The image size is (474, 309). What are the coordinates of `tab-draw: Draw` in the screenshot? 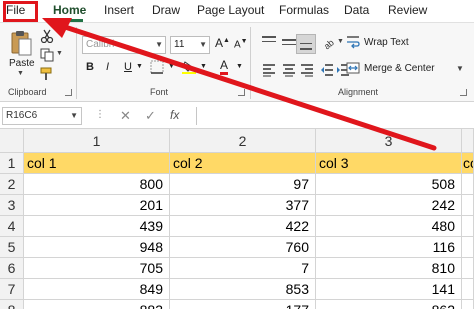 It's located at (166, 10).